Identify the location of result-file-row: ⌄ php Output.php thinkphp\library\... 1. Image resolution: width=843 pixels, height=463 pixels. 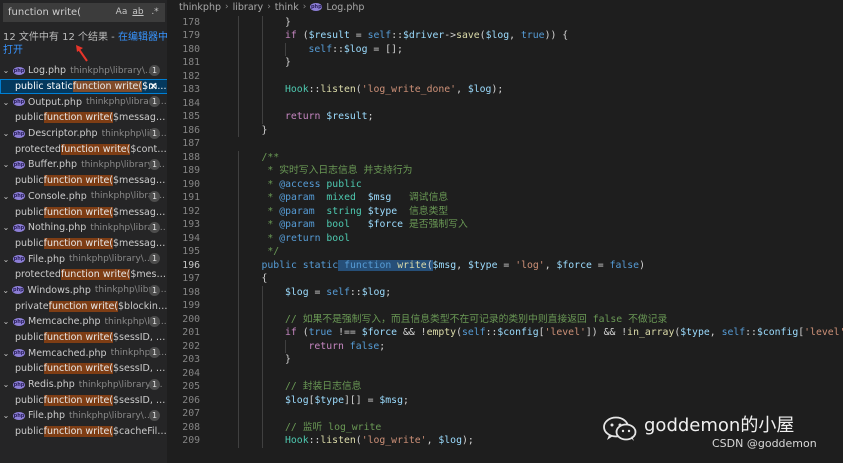
(83, 102).